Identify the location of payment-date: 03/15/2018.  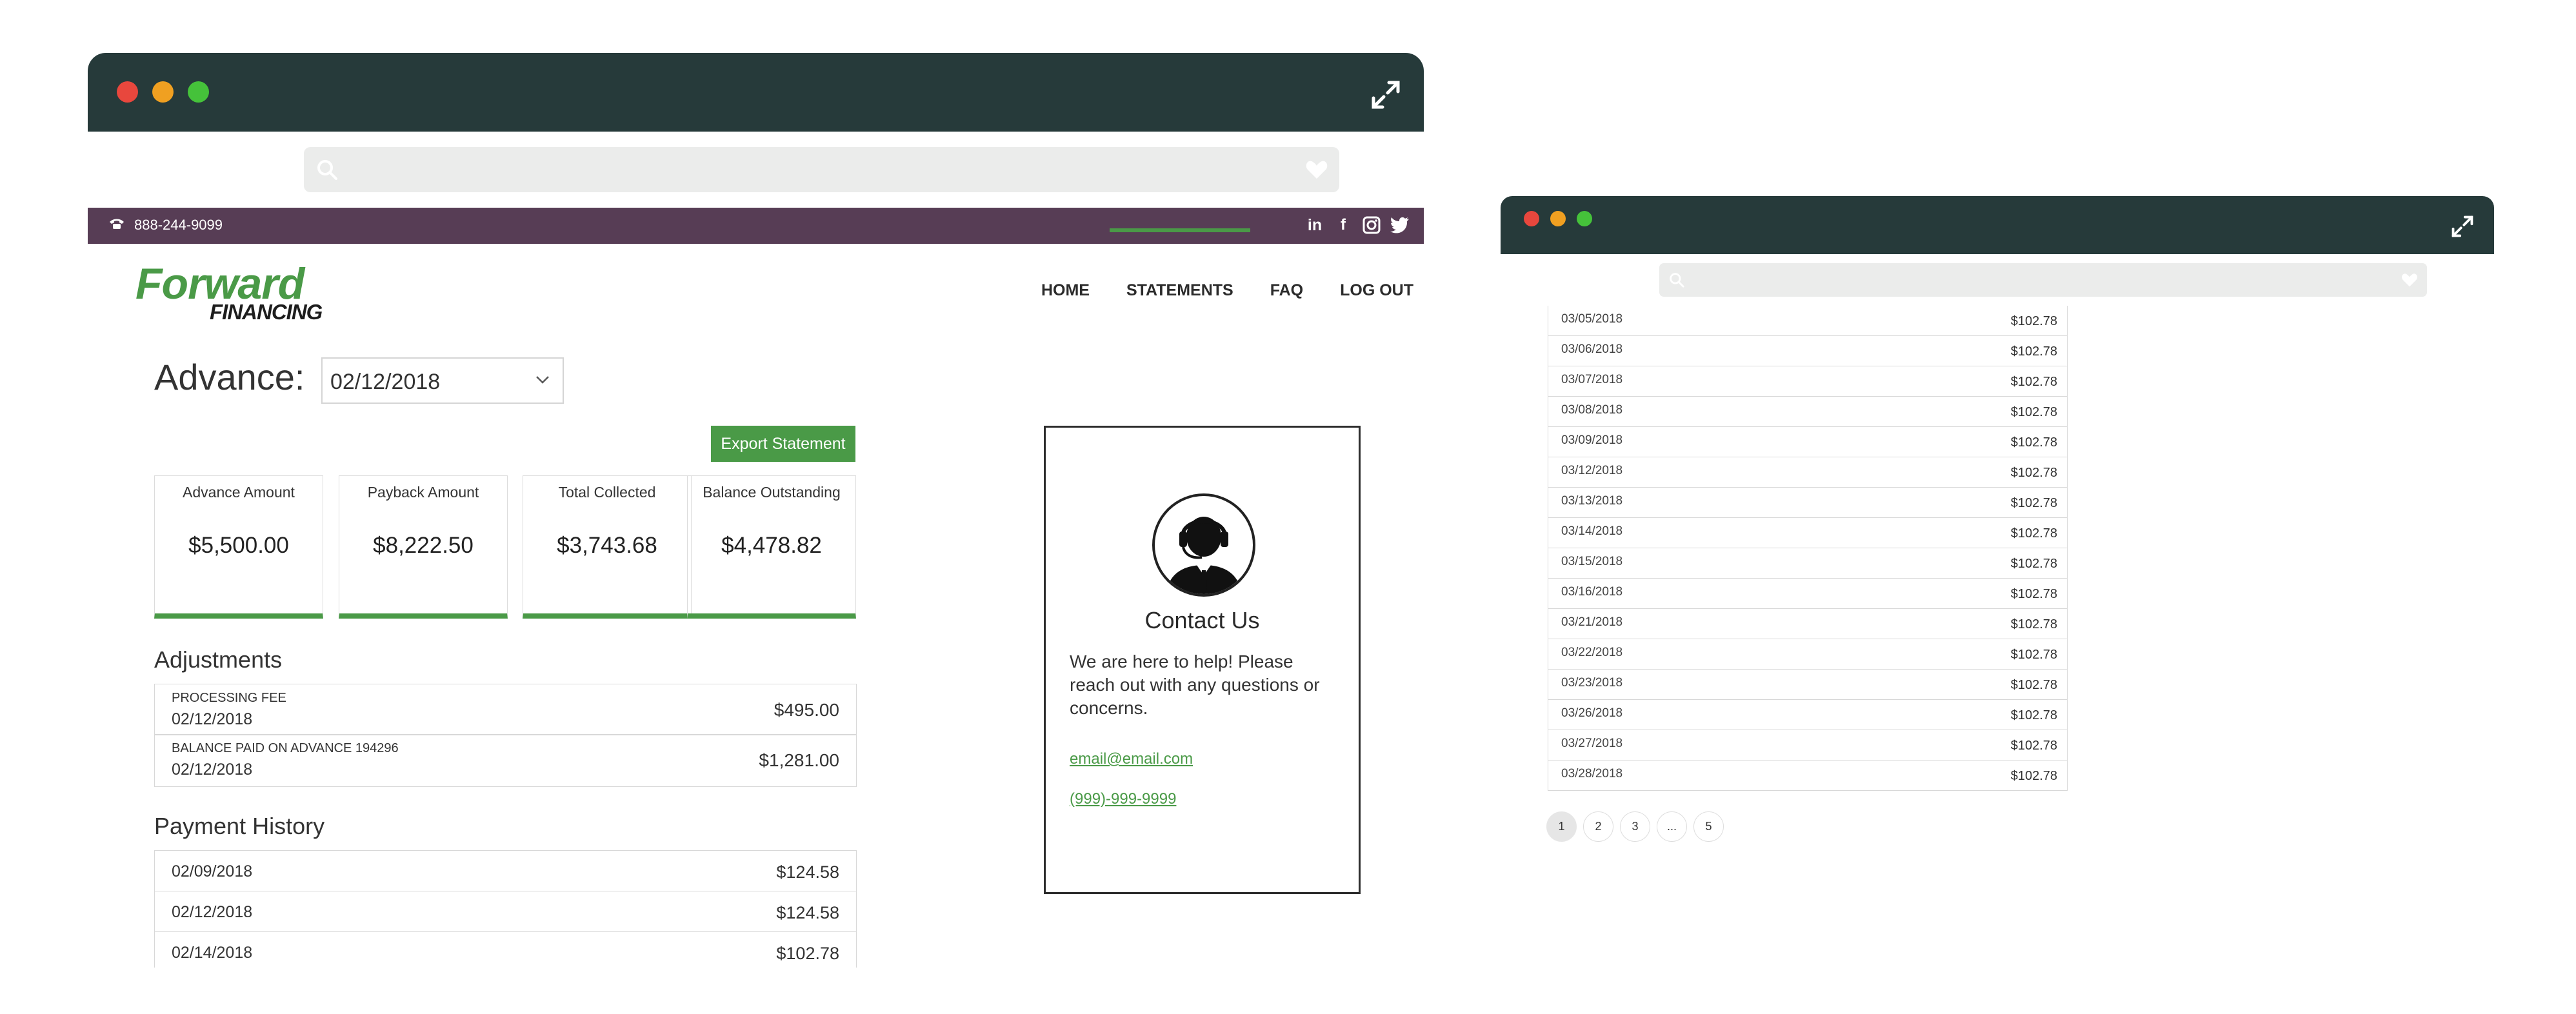
(1592, 561).